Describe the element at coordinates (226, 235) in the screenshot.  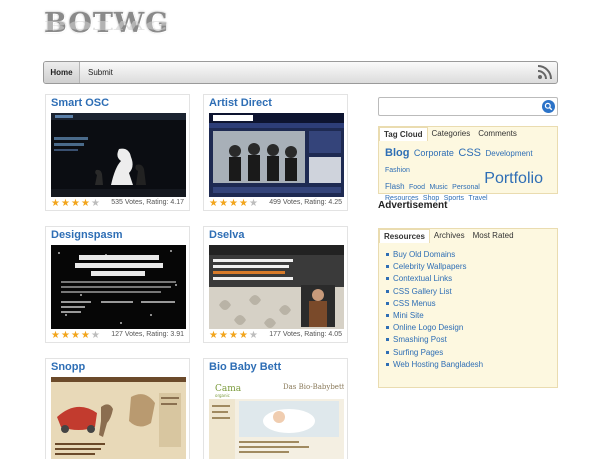
I see `card-title: Dselva` at that location.